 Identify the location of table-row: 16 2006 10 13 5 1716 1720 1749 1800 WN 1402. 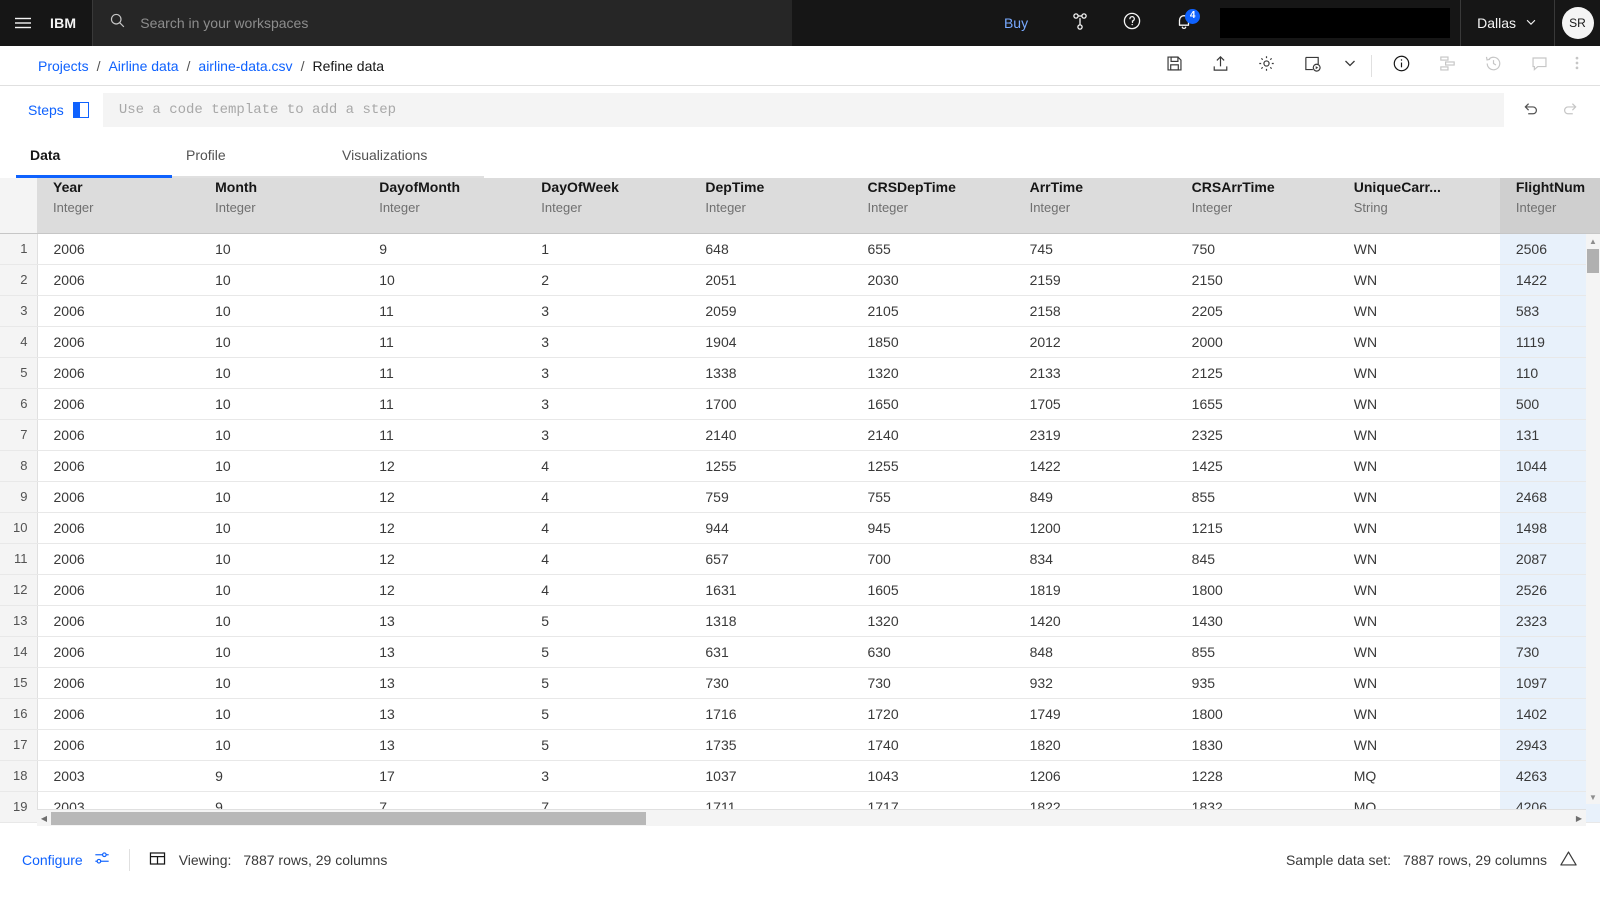
(800, 714).